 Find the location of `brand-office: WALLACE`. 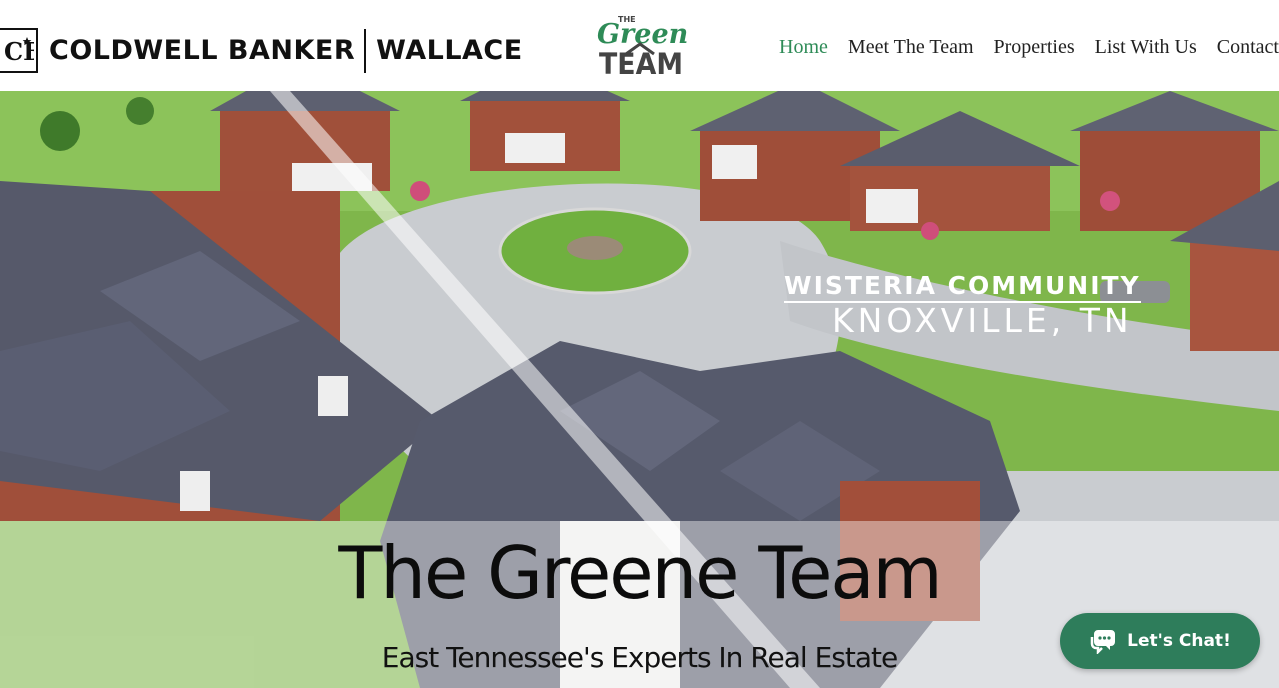

brand-office: WALLACE is located at coordinates (449, 50).